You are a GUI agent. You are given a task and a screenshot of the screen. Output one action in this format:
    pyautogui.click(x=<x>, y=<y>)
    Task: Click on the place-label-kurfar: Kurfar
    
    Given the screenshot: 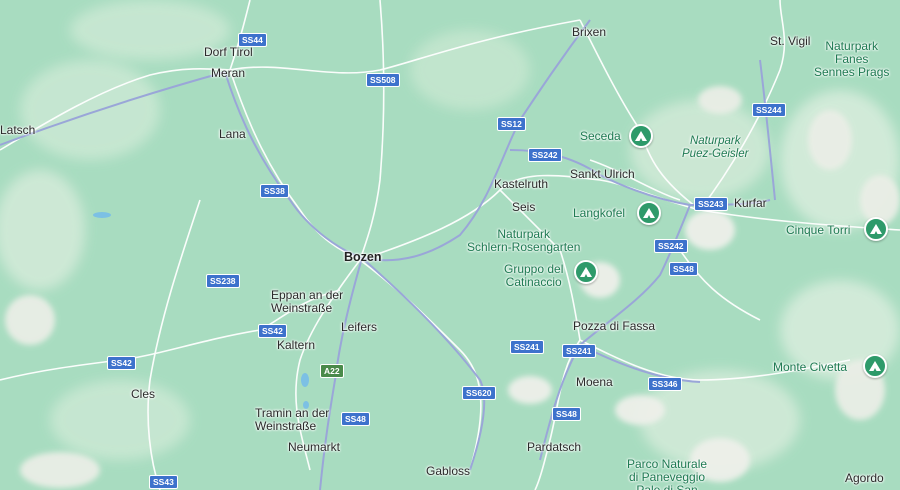 What is the action you would take?
    pyautogui.click(x=750, y=203)
    